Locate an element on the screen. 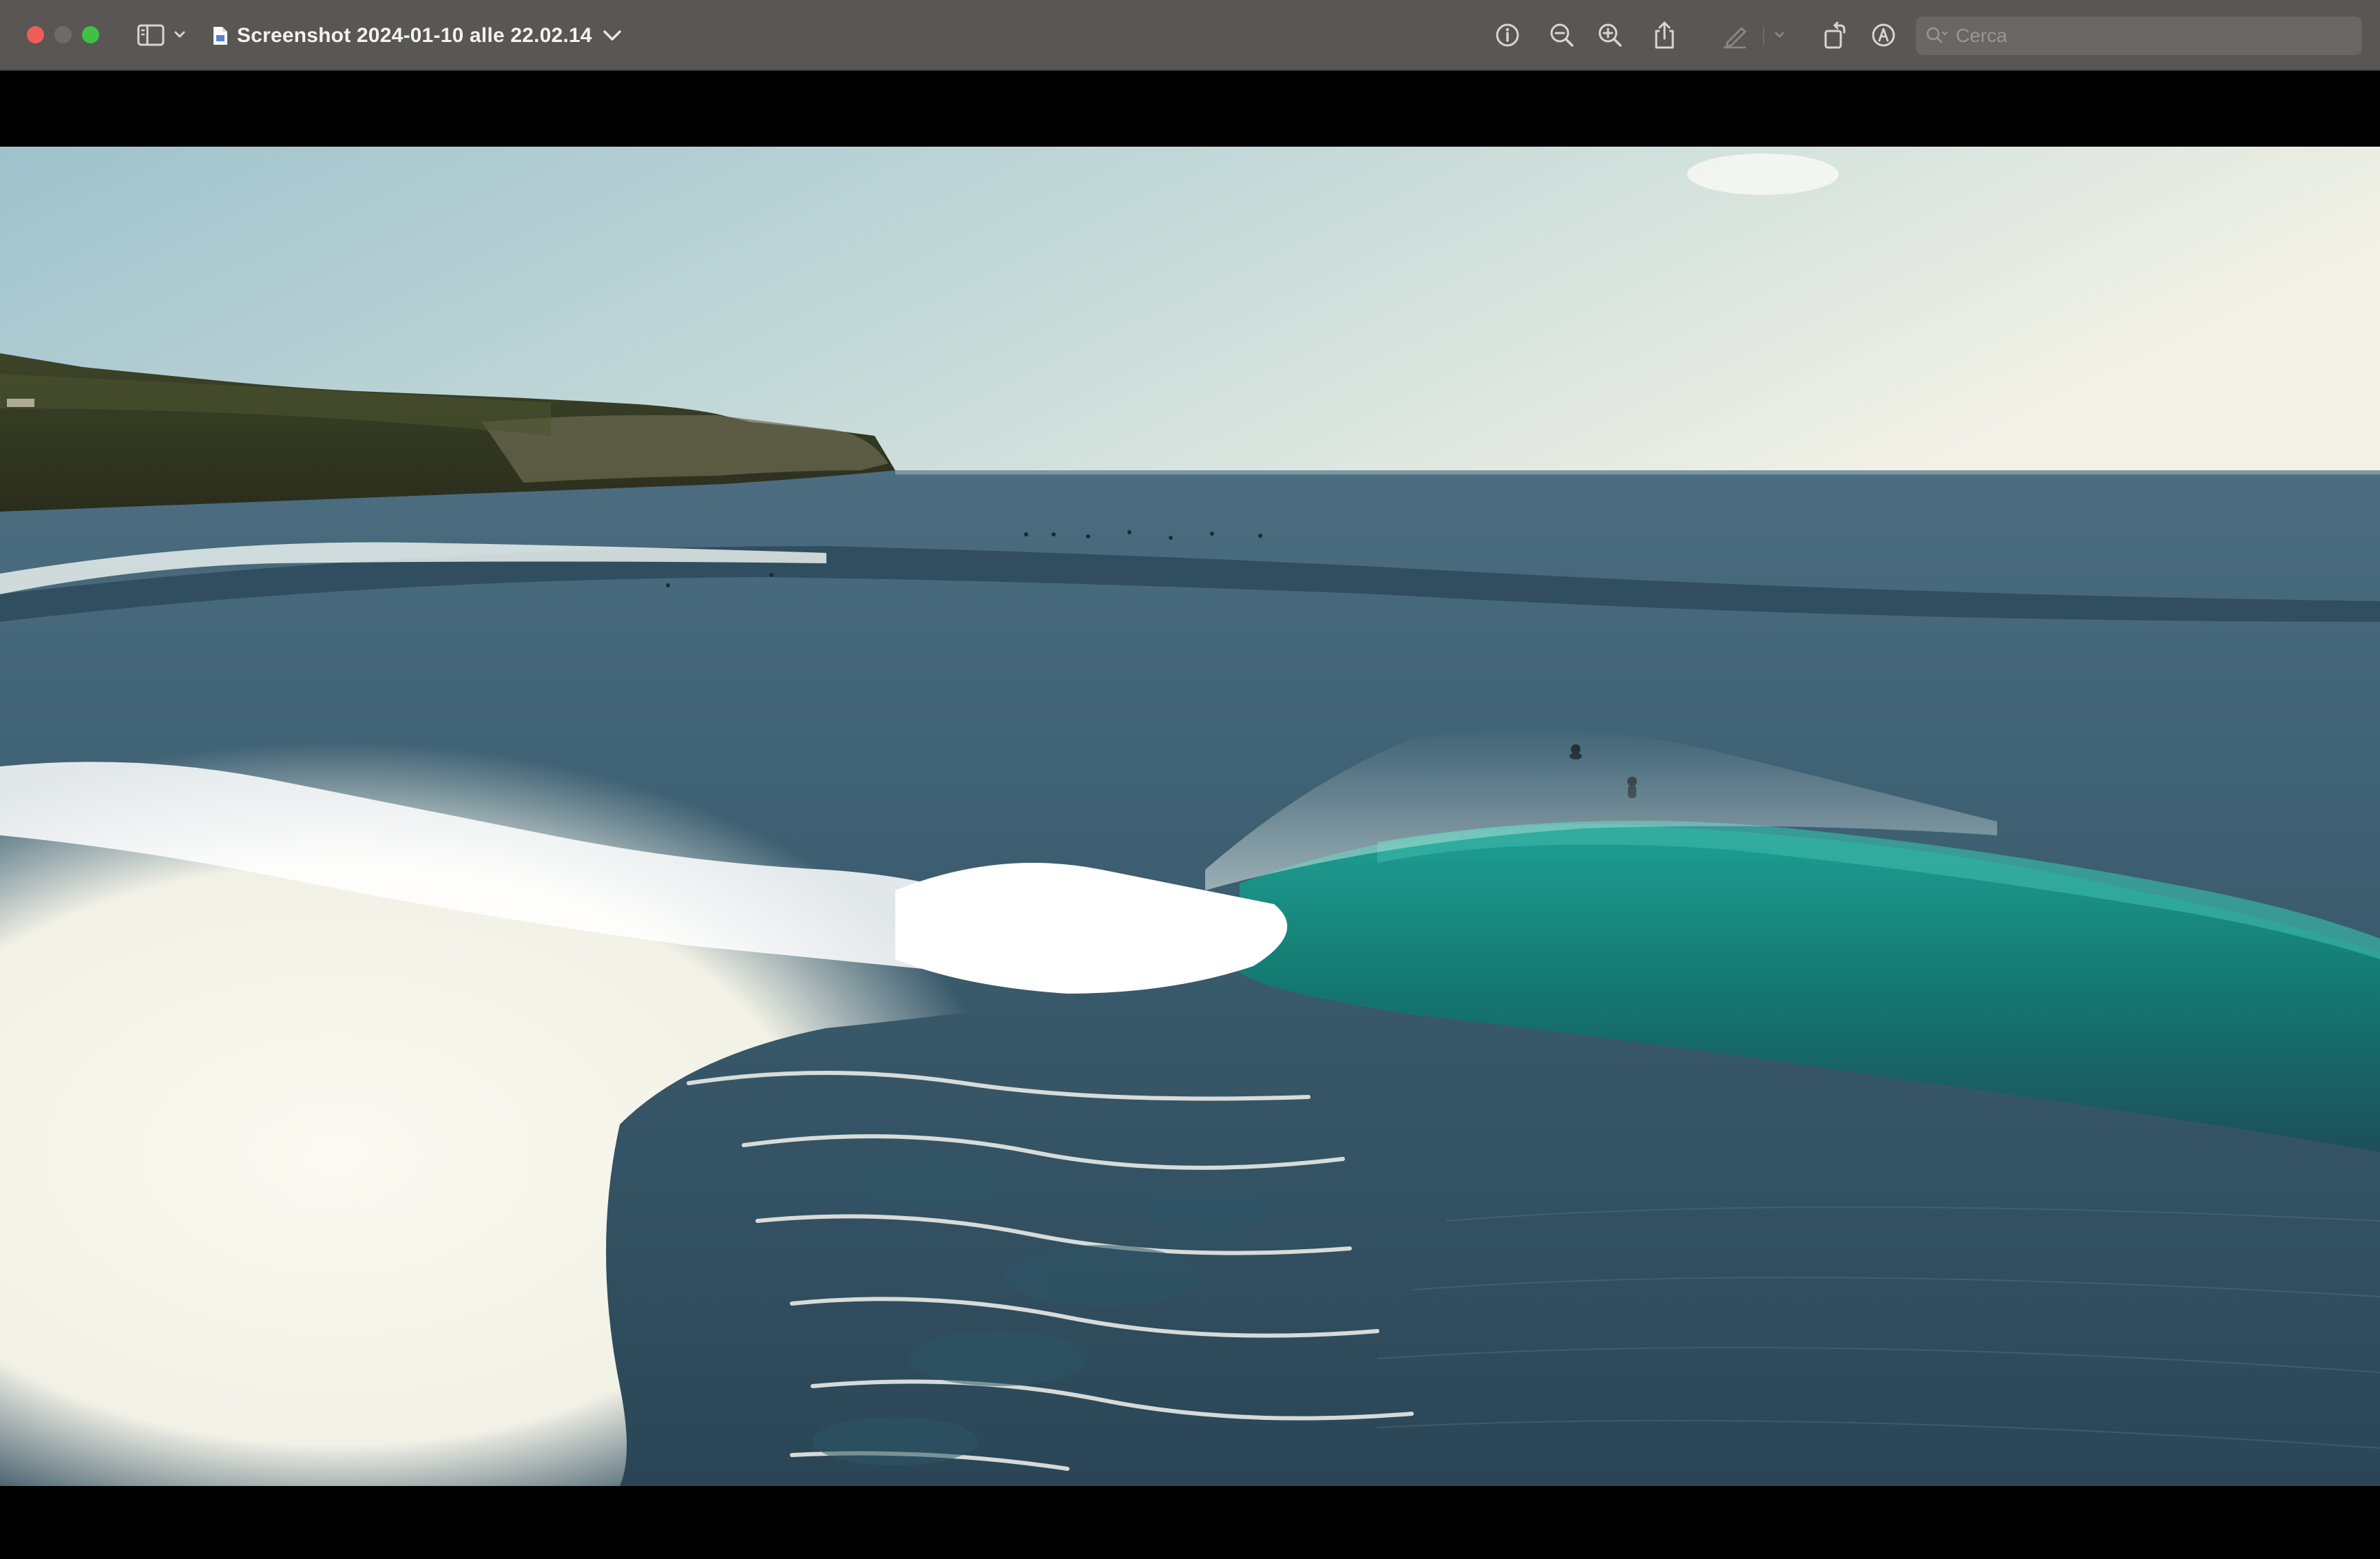 The width and height of the screenshot is (2380, 1559). search-icon is located at coordinates (1937, 35).